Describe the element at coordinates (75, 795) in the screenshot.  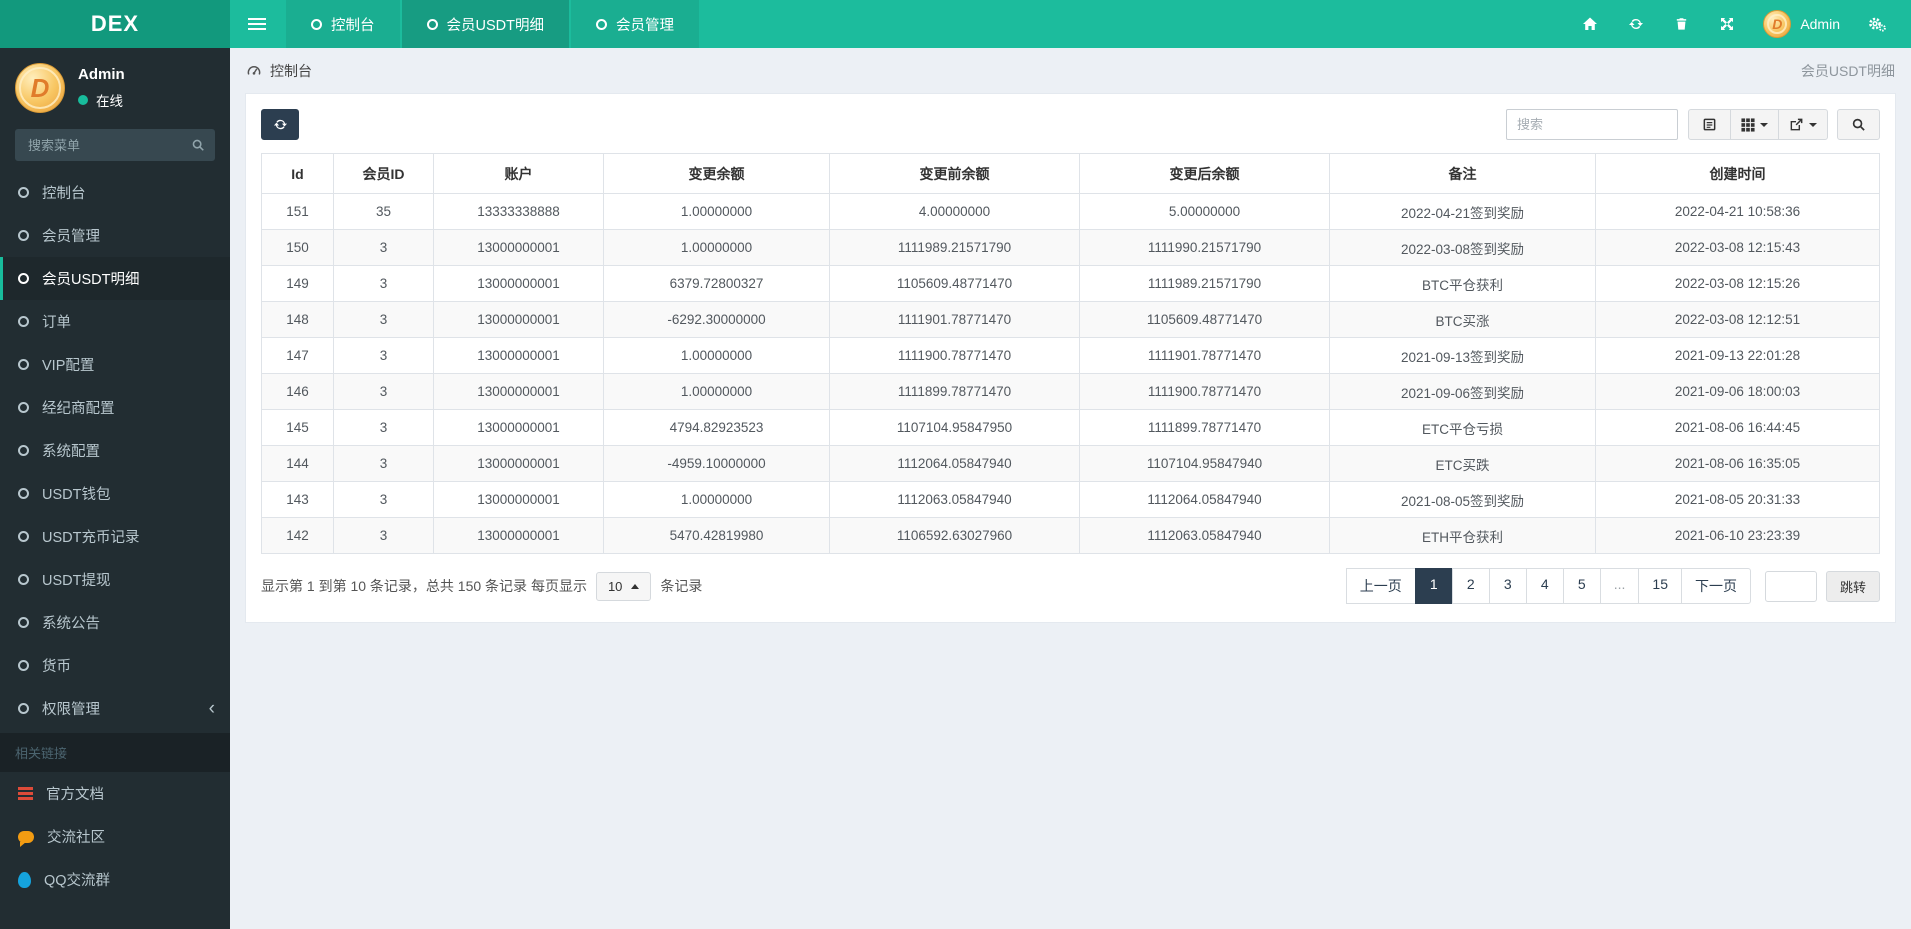
I see `sidebar-link-label: 官方文档` at that location.